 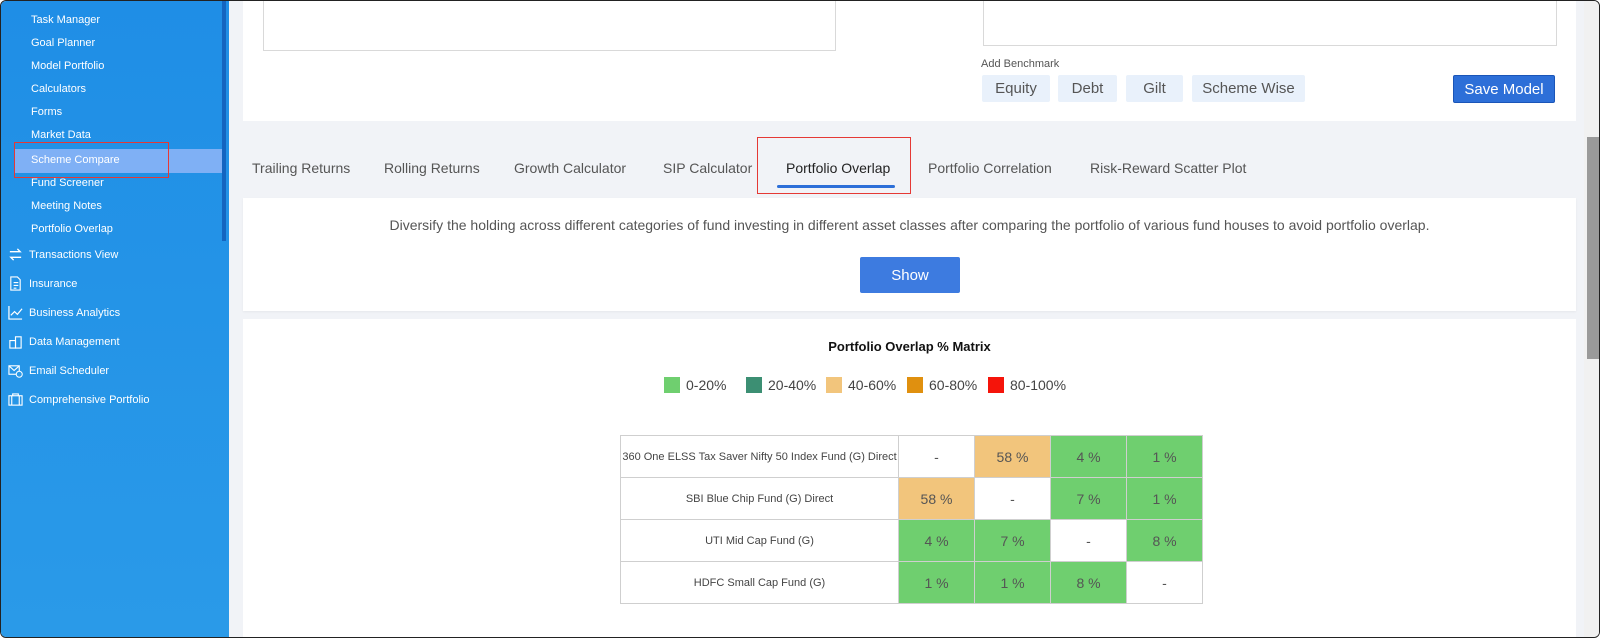 I want to click on highlight-box-scheme-compare, so click(x=91, y=160).